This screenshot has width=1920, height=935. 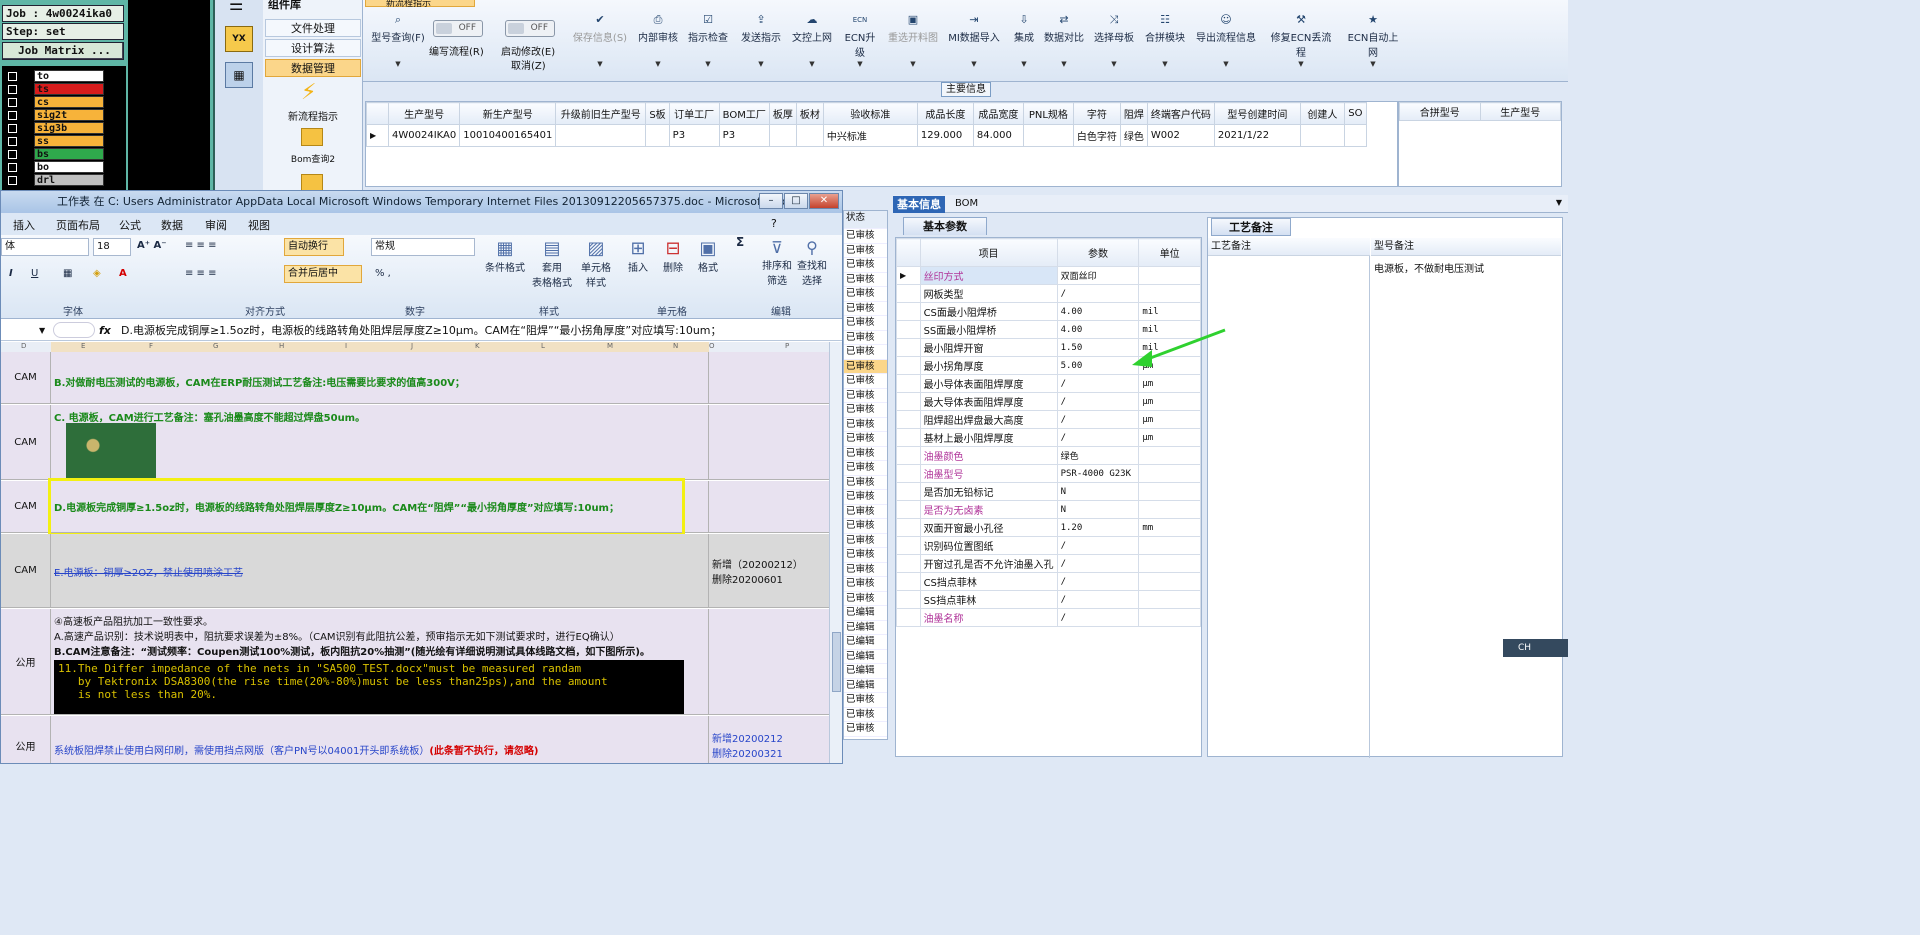 I want to click on font-name-select: 体, so click(x=45, y=247).